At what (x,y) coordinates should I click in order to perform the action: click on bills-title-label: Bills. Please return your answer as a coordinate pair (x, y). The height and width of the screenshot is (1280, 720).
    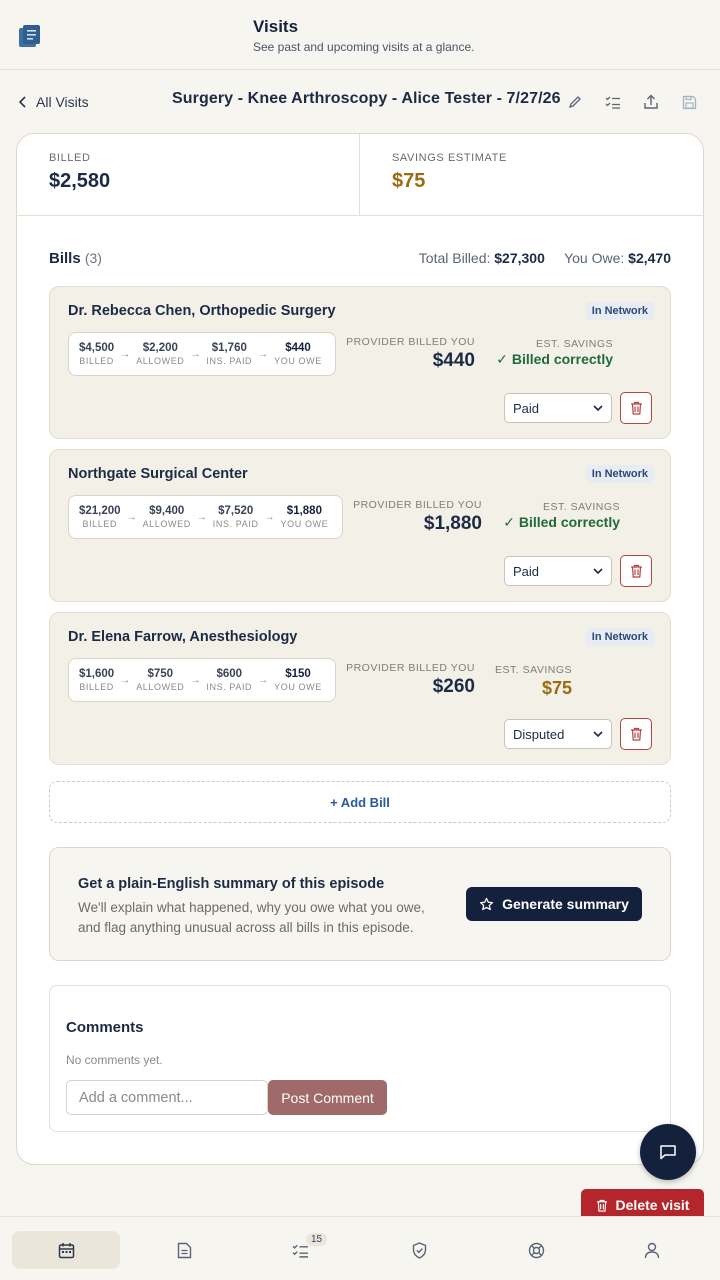
    Looking at the image, I should click on (65, 258).